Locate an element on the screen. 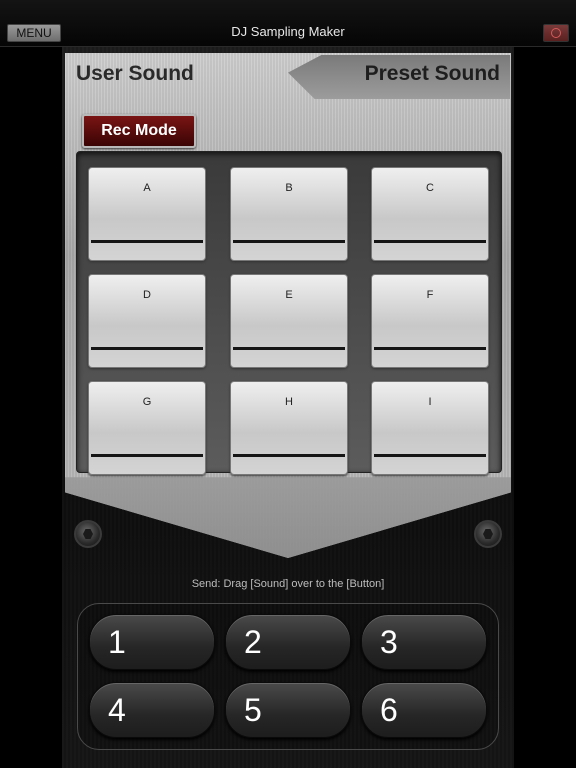 Image resolution: width=576 pixels, height=768 pixels. tab-user-sound: User Sound is located at coordinates (135, 74).